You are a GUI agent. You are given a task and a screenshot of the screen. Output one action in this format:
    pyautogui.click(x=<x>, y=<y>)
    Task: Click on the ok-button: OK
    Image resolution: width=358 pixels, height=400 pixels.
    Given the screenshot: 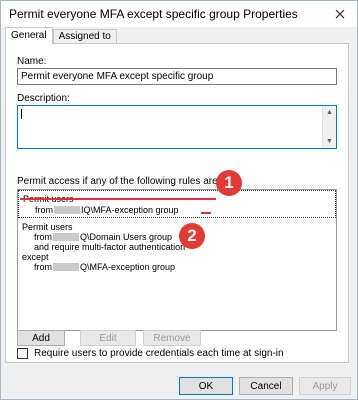 What is the action you would take?
    pyautogui.click(x=206, y=386)
    